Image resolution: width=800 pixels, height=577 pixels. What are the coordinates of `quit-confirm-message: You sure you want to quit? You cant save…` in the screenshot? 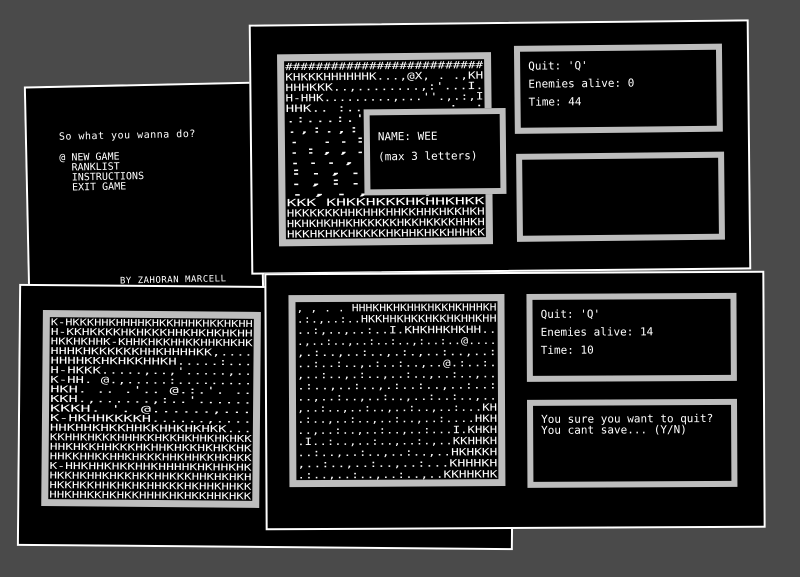 It's located at (632, 424).